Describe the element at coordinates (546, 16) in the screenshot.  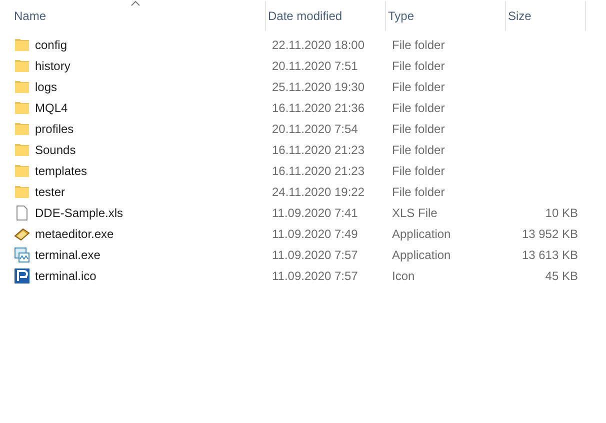
I see `column-header: Size` at that location.